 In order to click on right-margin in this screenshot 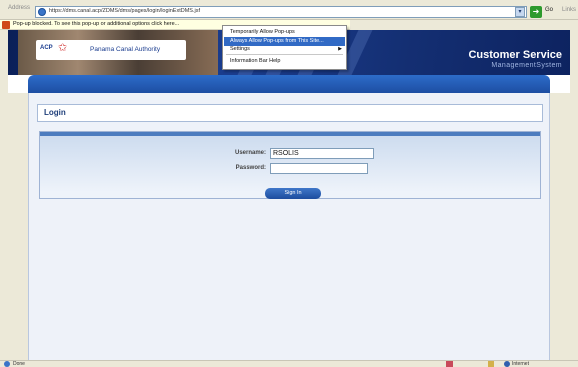, I will do `click(560, 226)`.